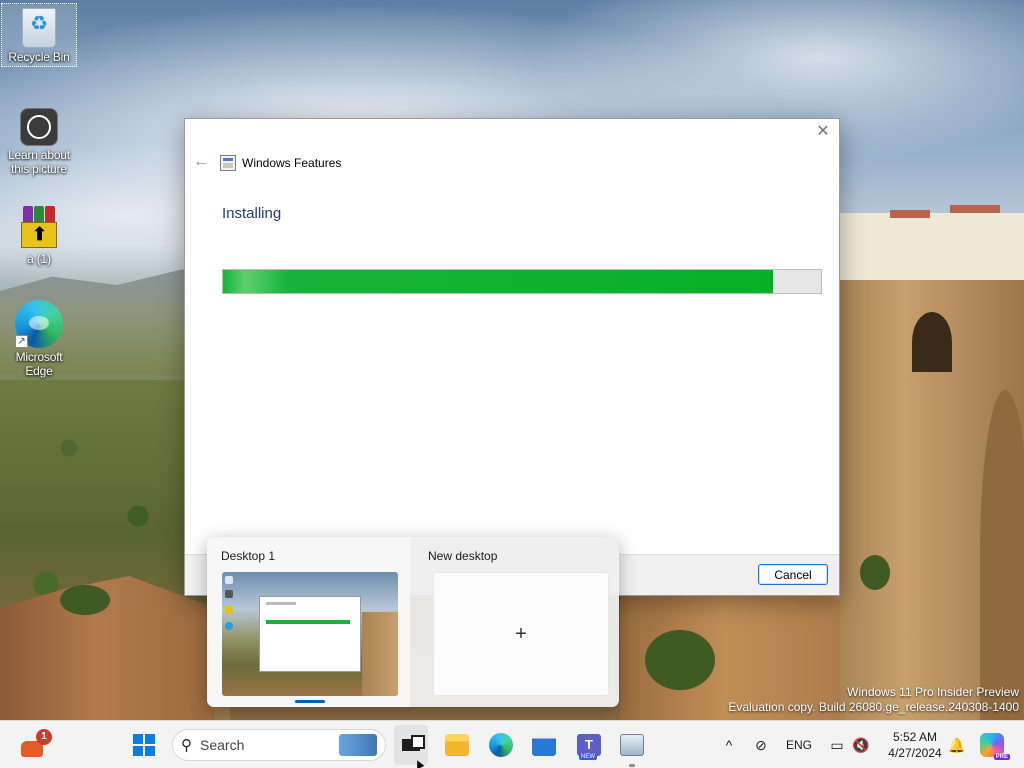  Describe the element at coordinates (310, 701) in the screenshot. I see `active-desktop-indicator` at that location.